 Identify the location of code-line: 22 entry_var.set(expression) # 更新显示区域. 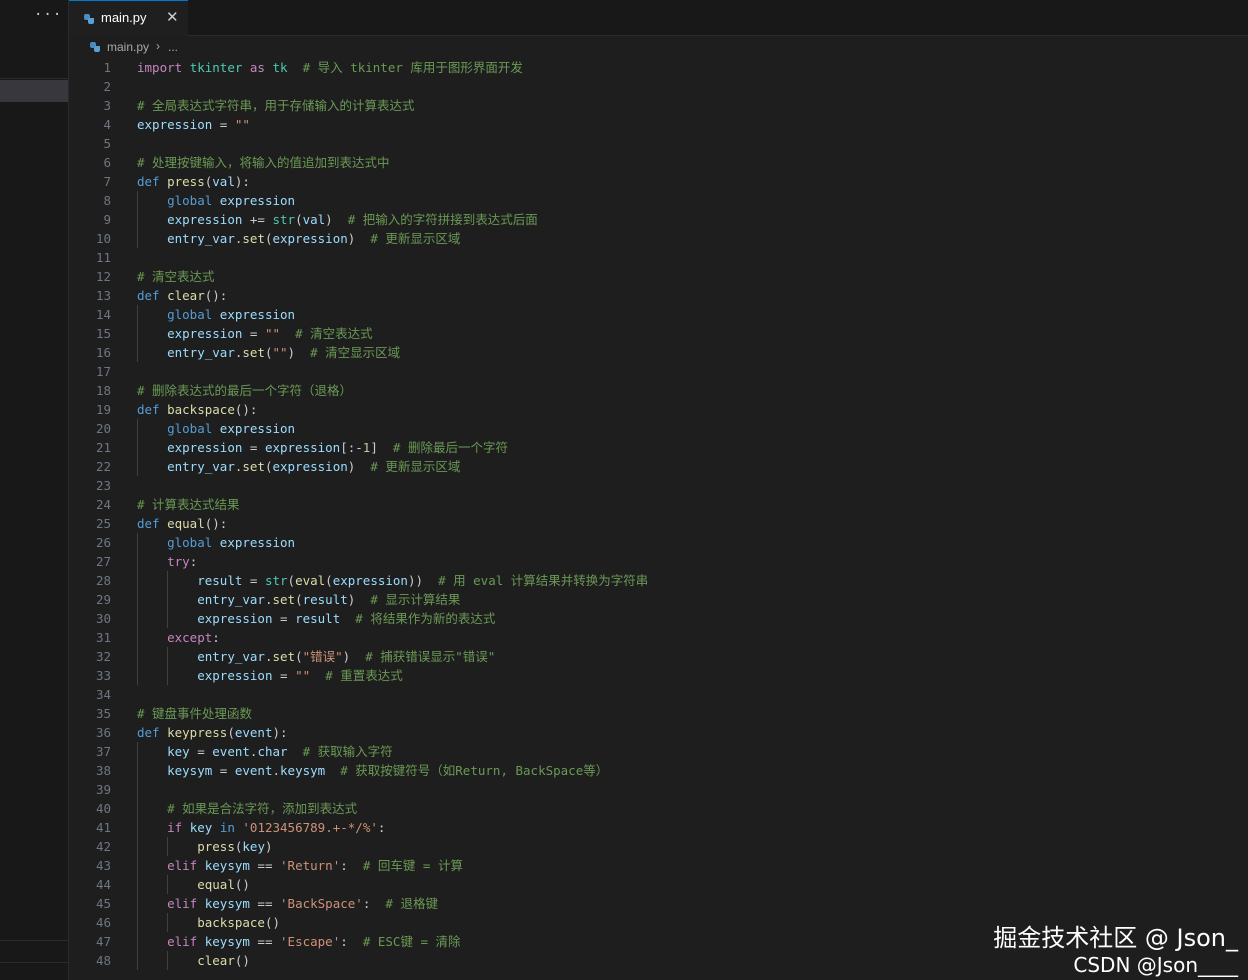
(658, 466).